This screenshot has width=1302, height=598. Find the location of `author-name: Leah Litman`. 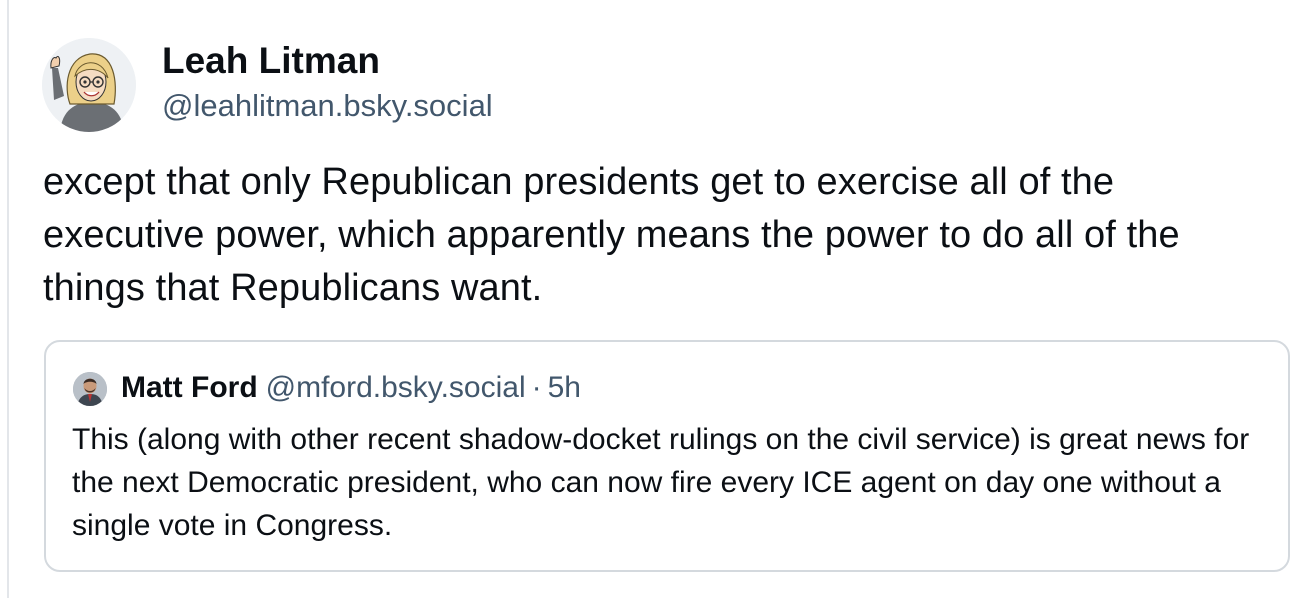

author-name: Leah Litman is located at coordinates (271, 61).